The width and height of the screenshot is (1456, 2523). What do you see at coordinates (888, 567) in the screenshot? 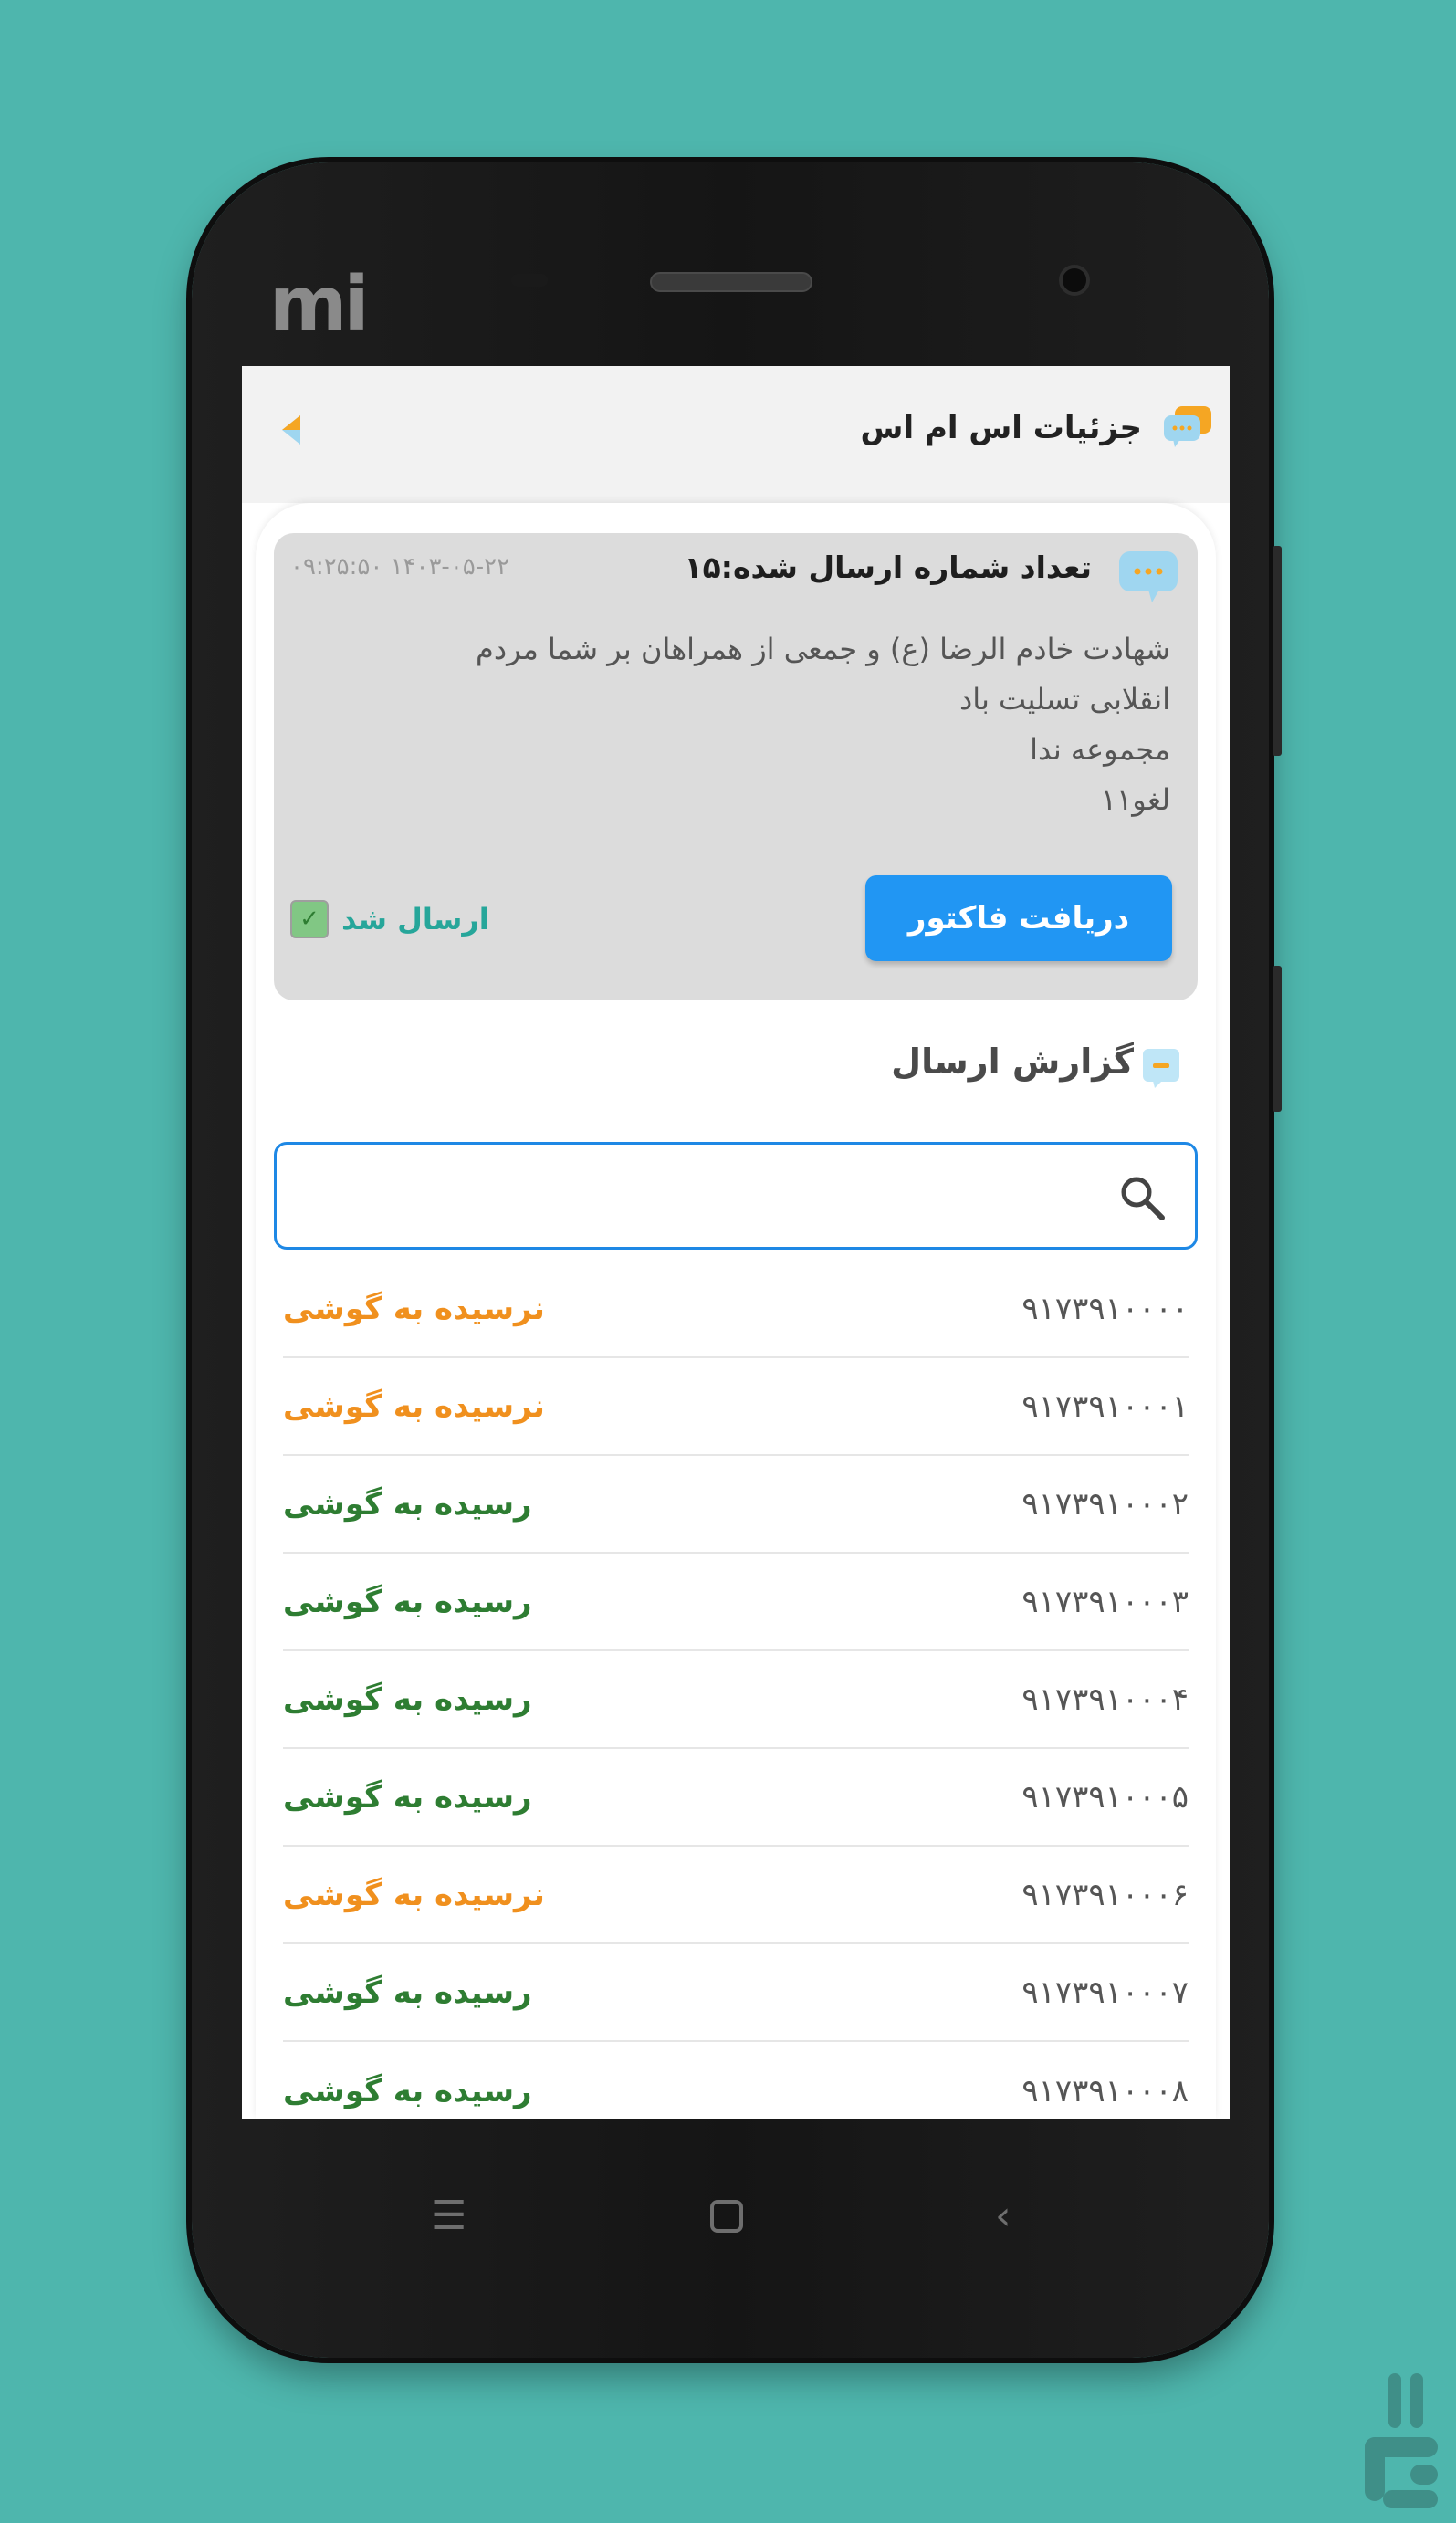
I see `sent-count-label: تعداد شماره ارسال شده:۱۵` at bounding box center [888, 567].